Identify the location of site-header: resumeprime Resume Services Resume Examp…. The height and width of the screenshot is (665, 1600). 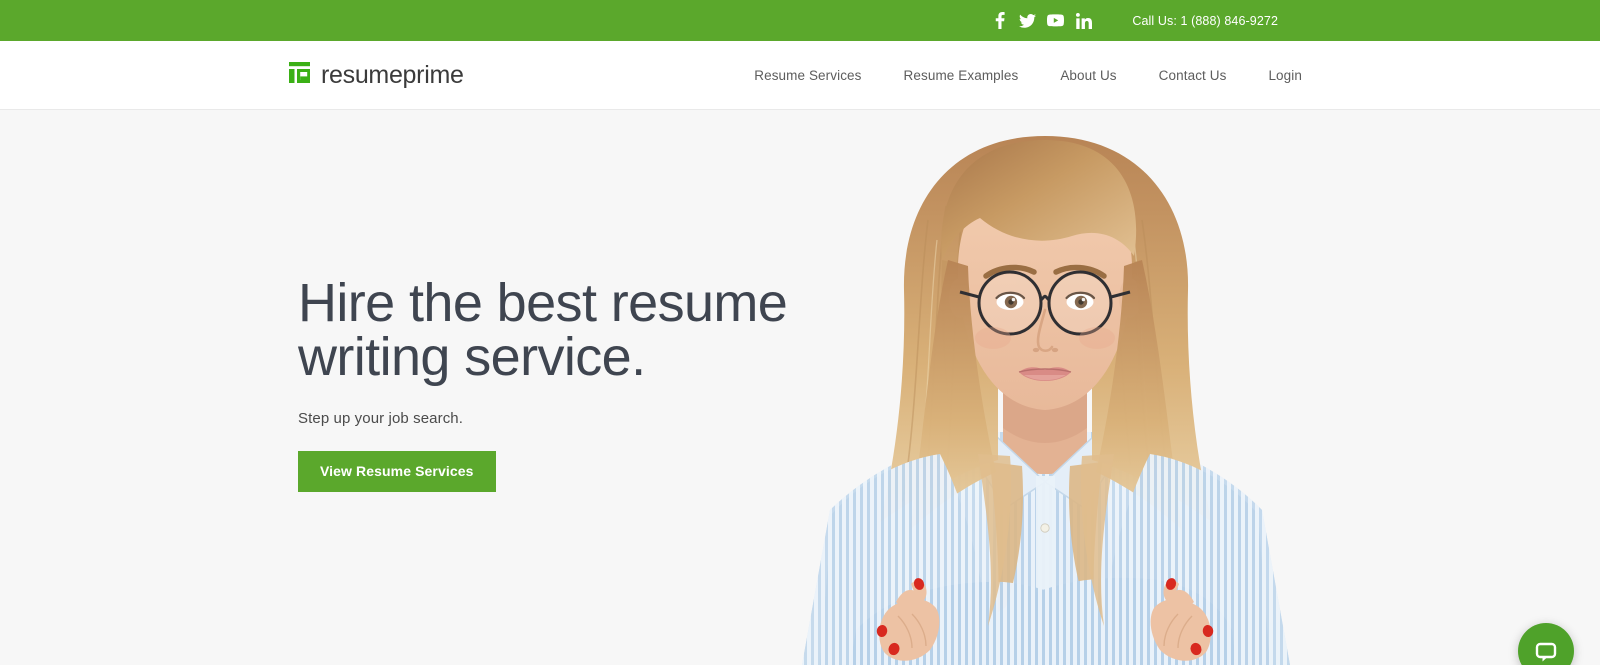
(800, 75).